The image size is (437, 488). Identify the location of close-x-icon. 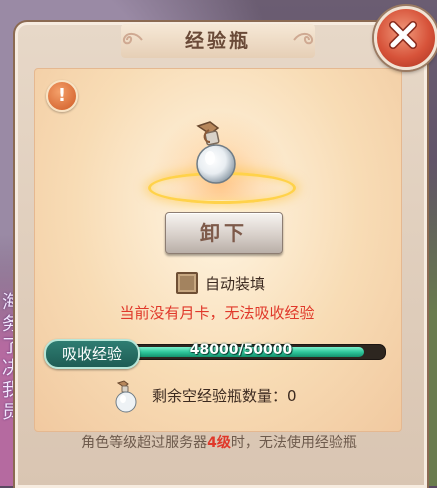
(403, 35).